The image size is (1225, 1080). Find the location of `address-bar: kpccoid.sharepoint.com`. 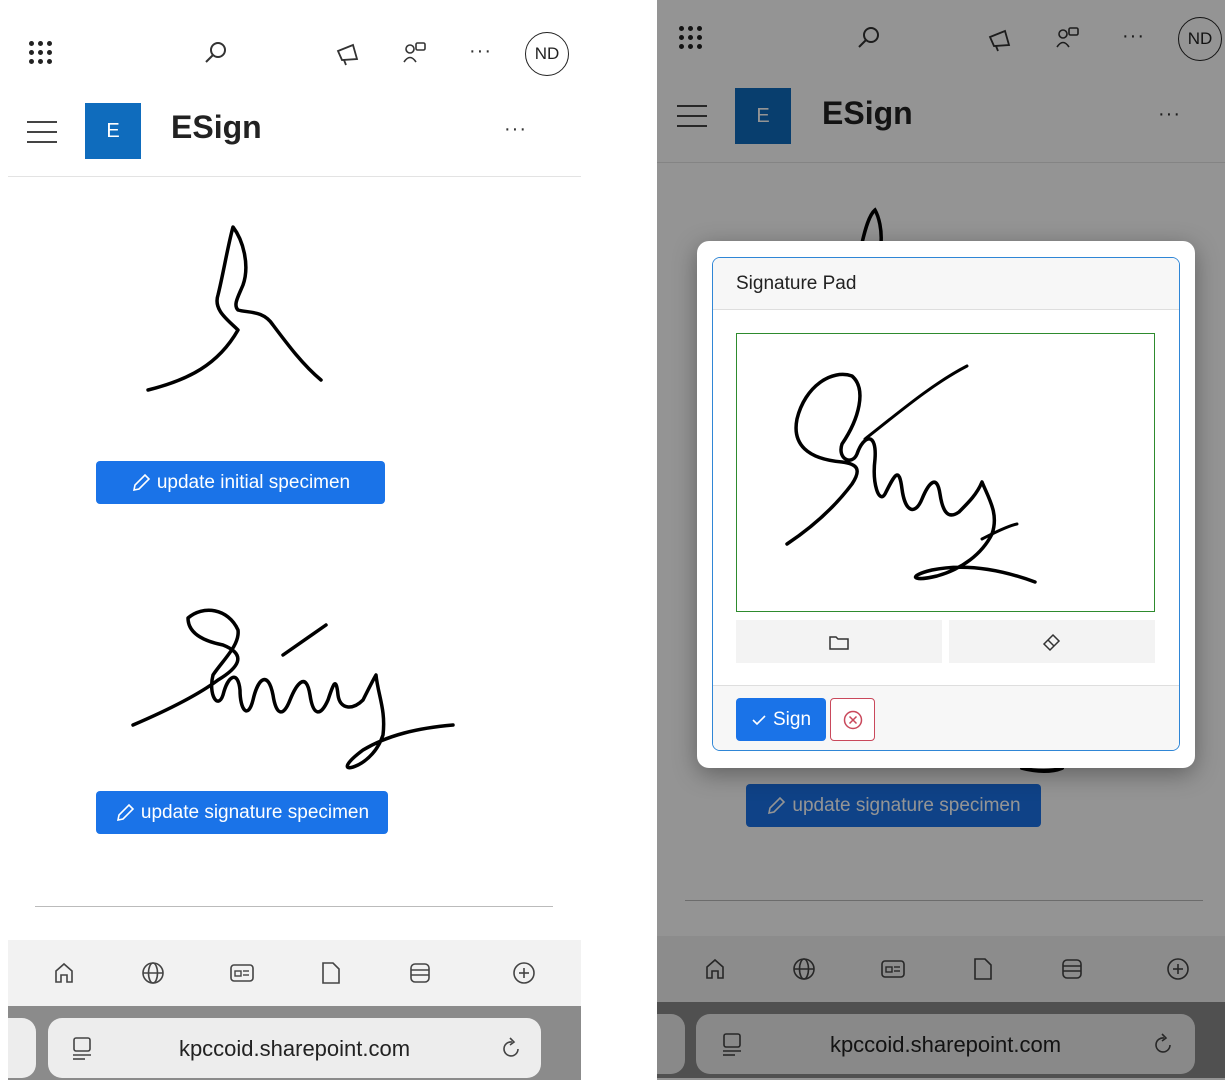

address-bar: kpccoid.sharepoint.com is located at coordinates (294, 1043).